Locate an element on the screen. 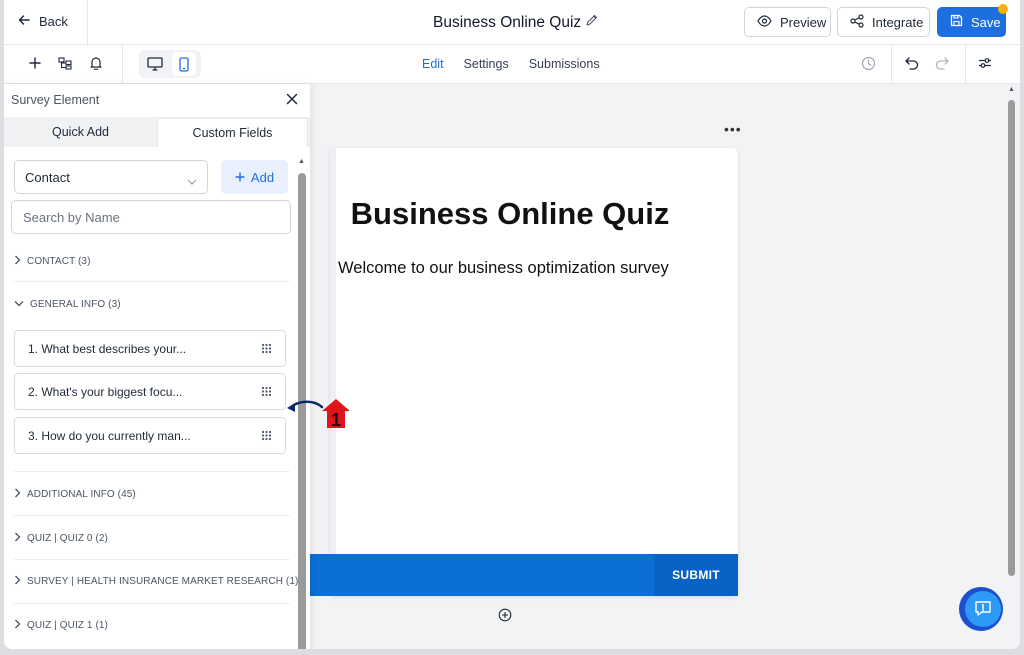 The width and height of the screenshot is (1024, 655). preview-button: Preview is located at coordinates (787, 22).